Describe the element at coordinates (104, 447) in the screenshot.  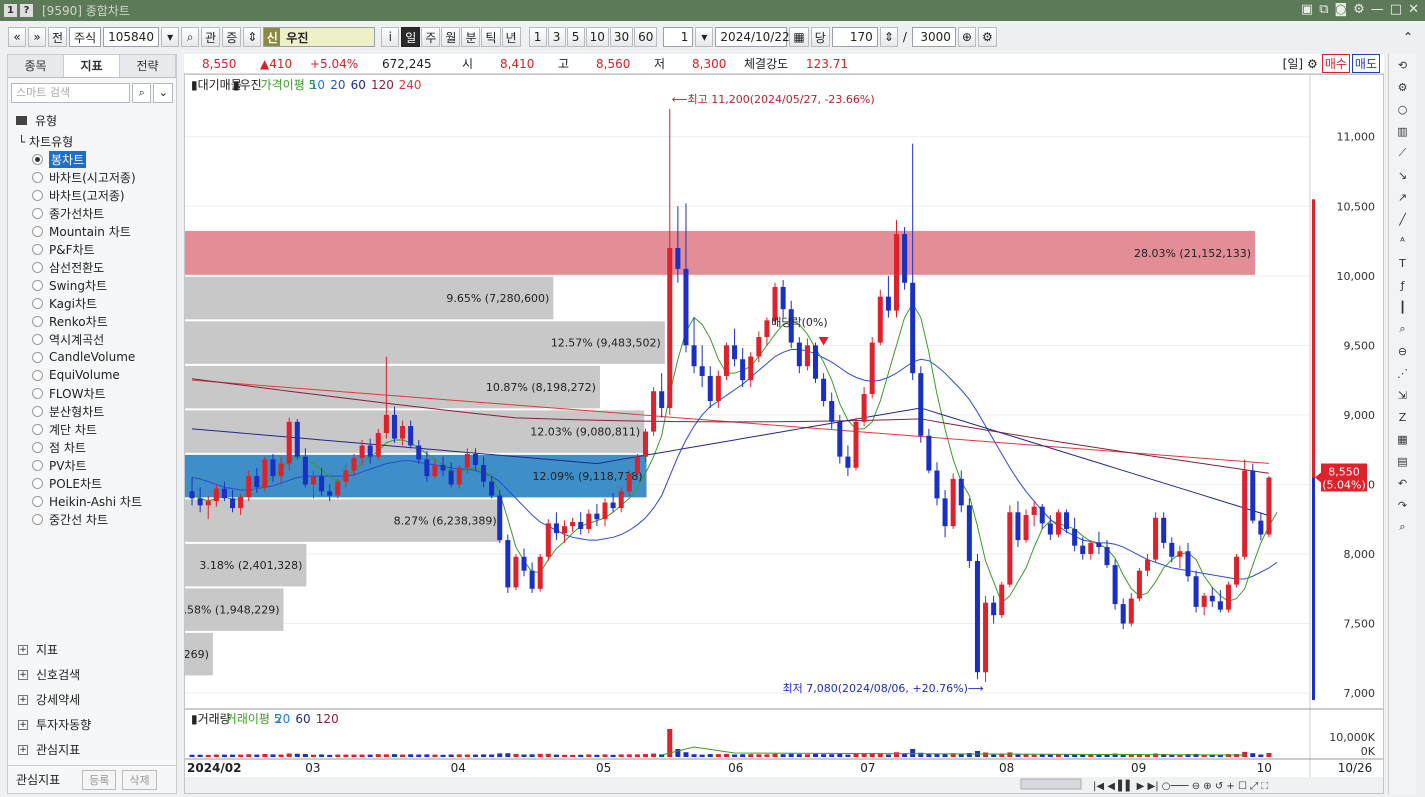
I see `chart-type-item: 점 차트` at that location.